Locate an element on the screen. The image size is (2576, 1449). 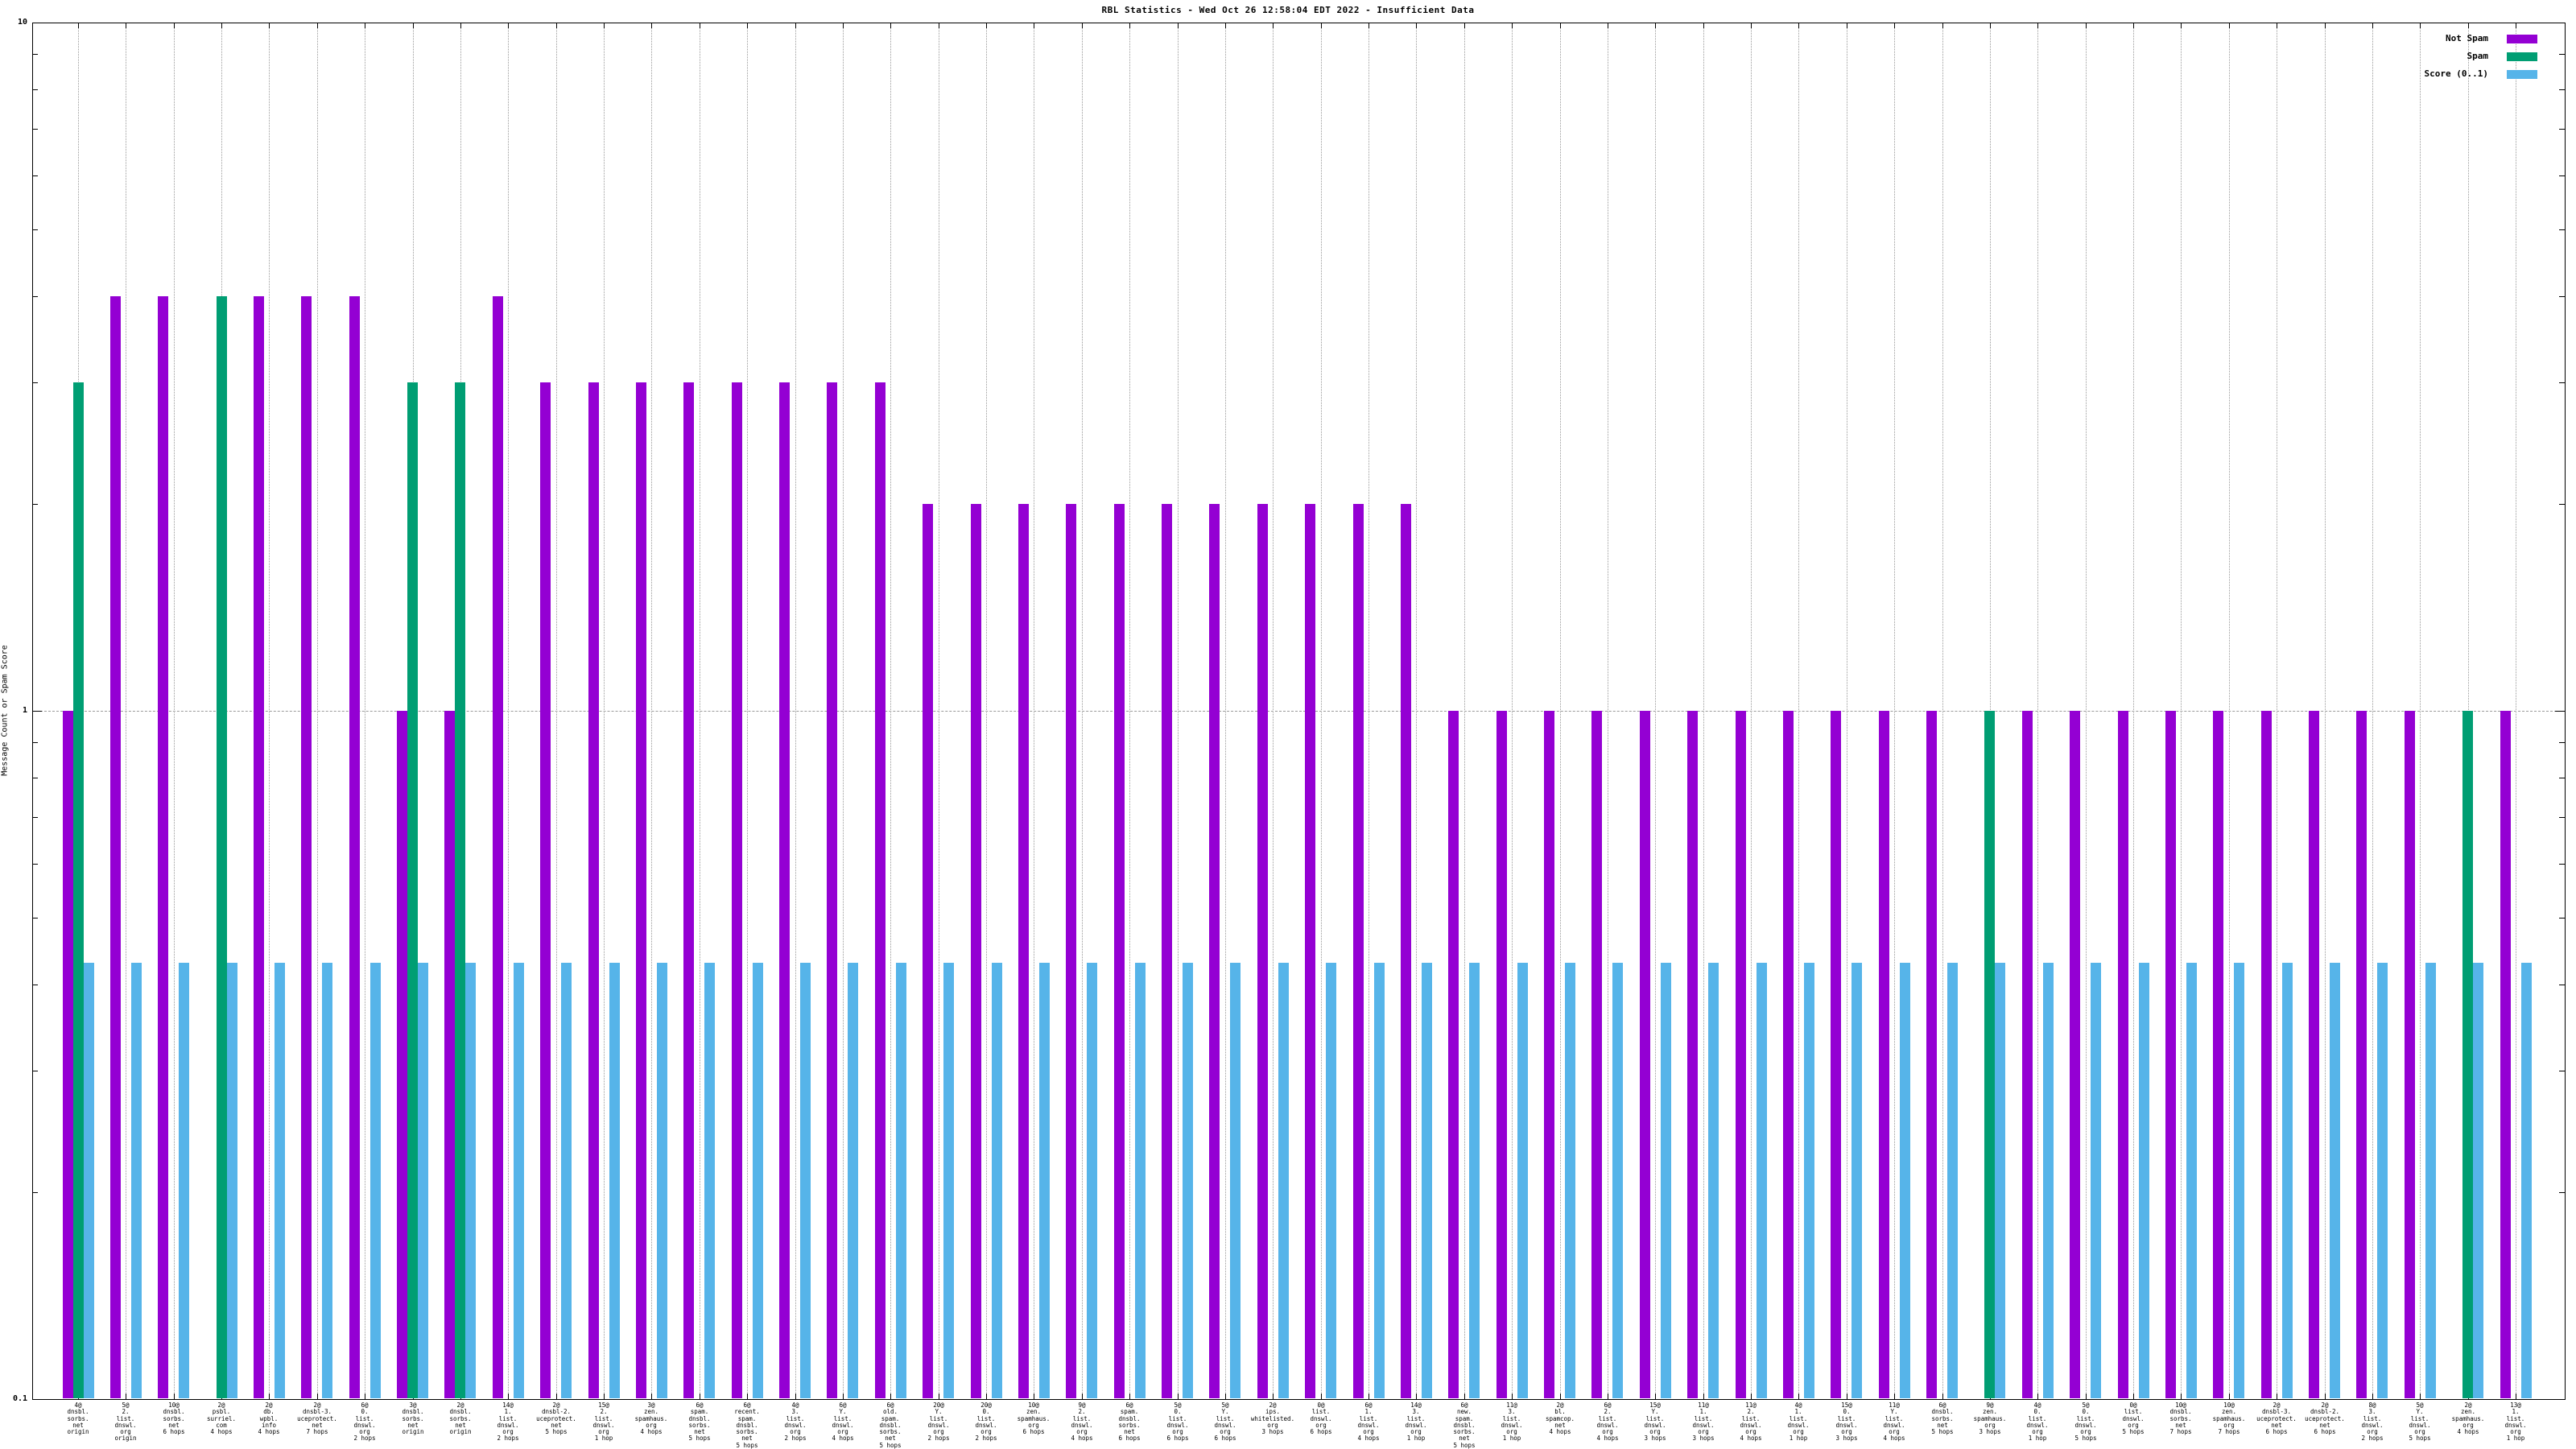
x-category-label: 14@ 3. list. dnswl. org 1 hop is located at coordinates (1416, 1422).